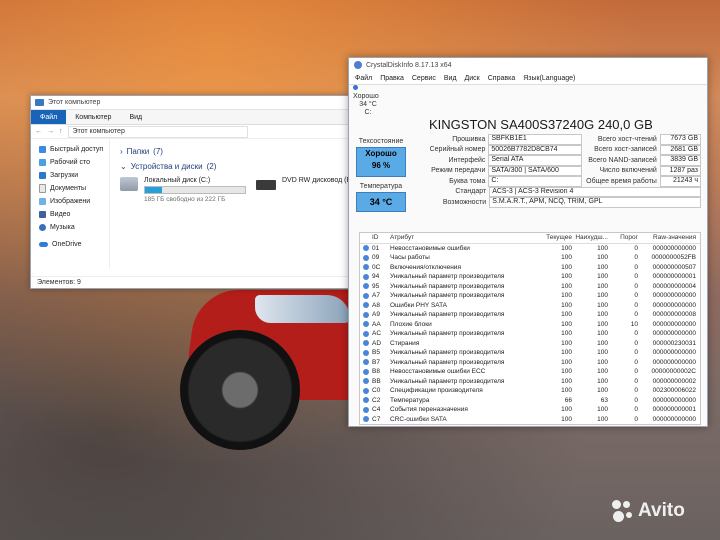 The height and width of the screenshot is (540, 720). I want to click on menu-file: Файл, so click(363, 78).